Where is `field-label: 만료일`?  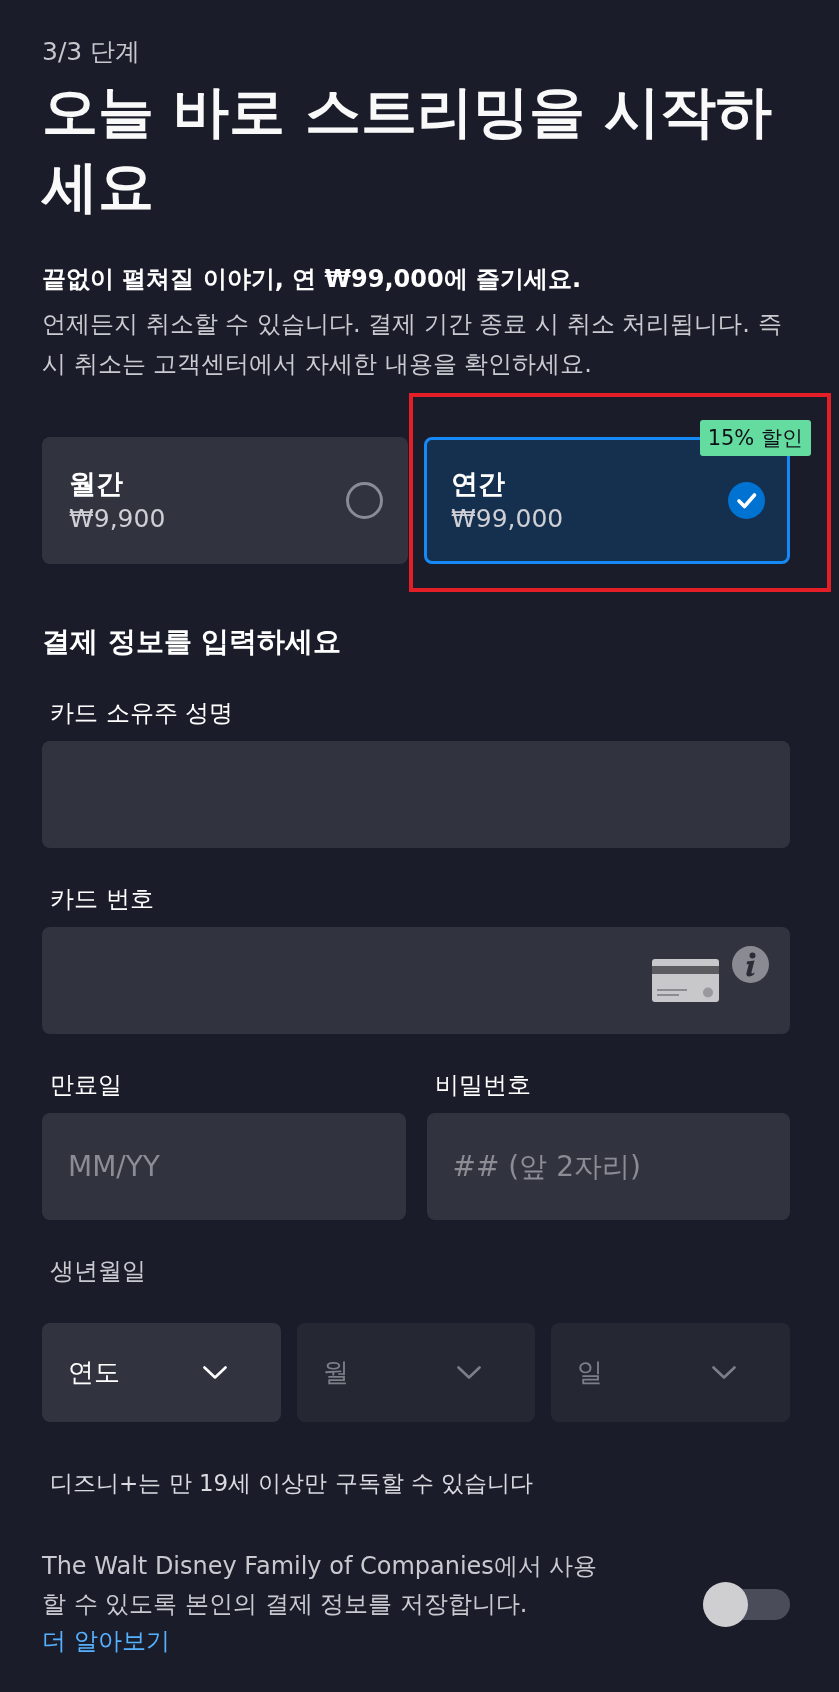
field-label: 만료일 is located at coordinates (86, 1085).